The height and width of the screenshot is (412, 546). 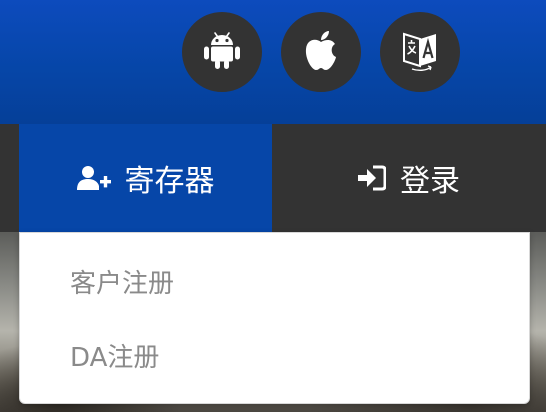 I want to click on translate-icon, so click(x=420, y=52).